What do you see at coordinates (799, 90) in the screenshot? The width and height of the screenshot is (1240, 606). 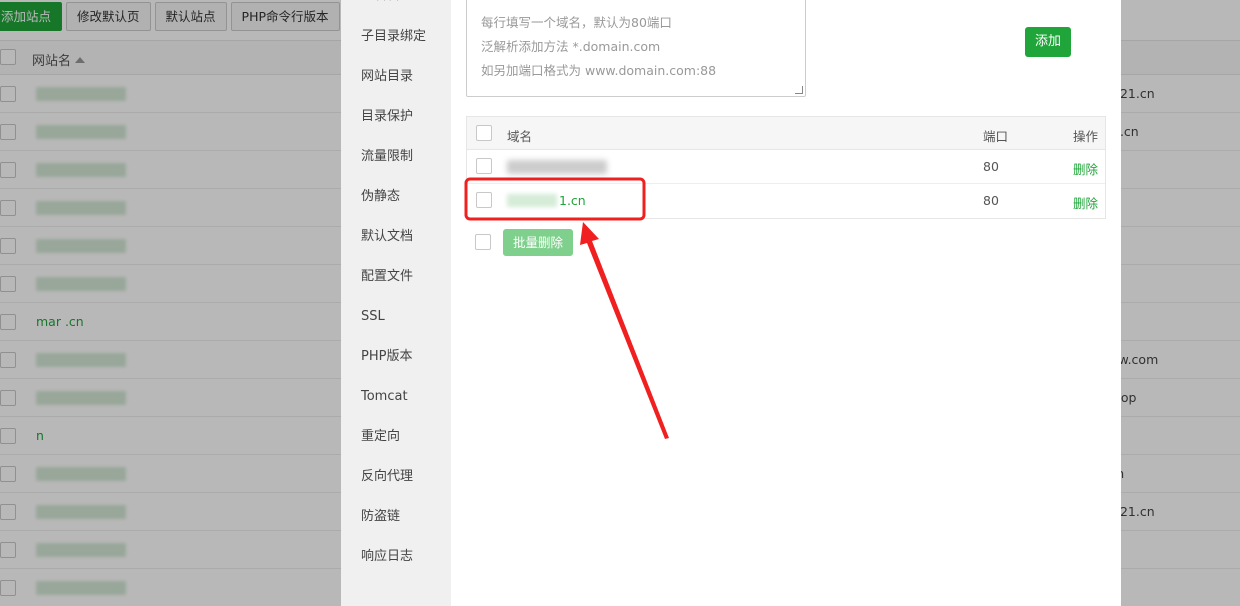 I see `resize-handle-icon` at bounding box center [799, 90].